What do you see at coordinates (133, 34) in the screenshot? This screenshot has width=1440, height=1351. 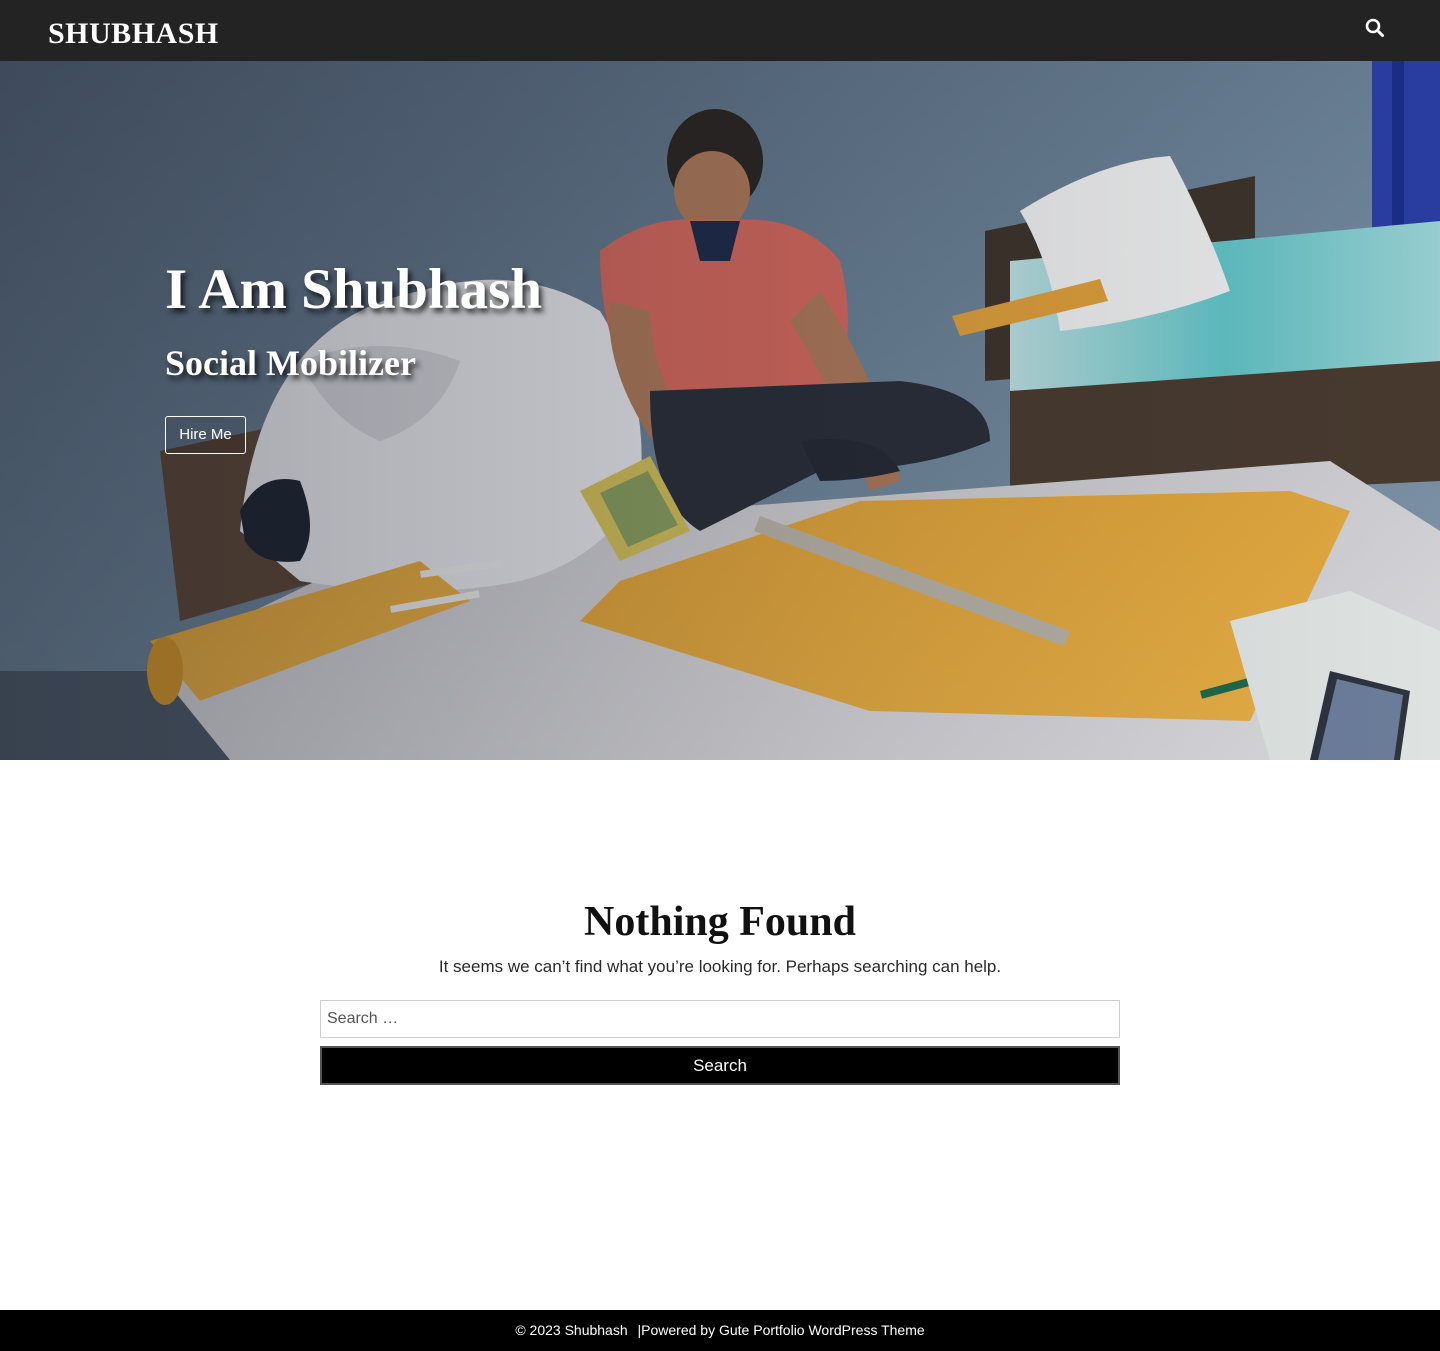 I see `site-title-link: SHUBHASH` at bounding box center [133, 34].